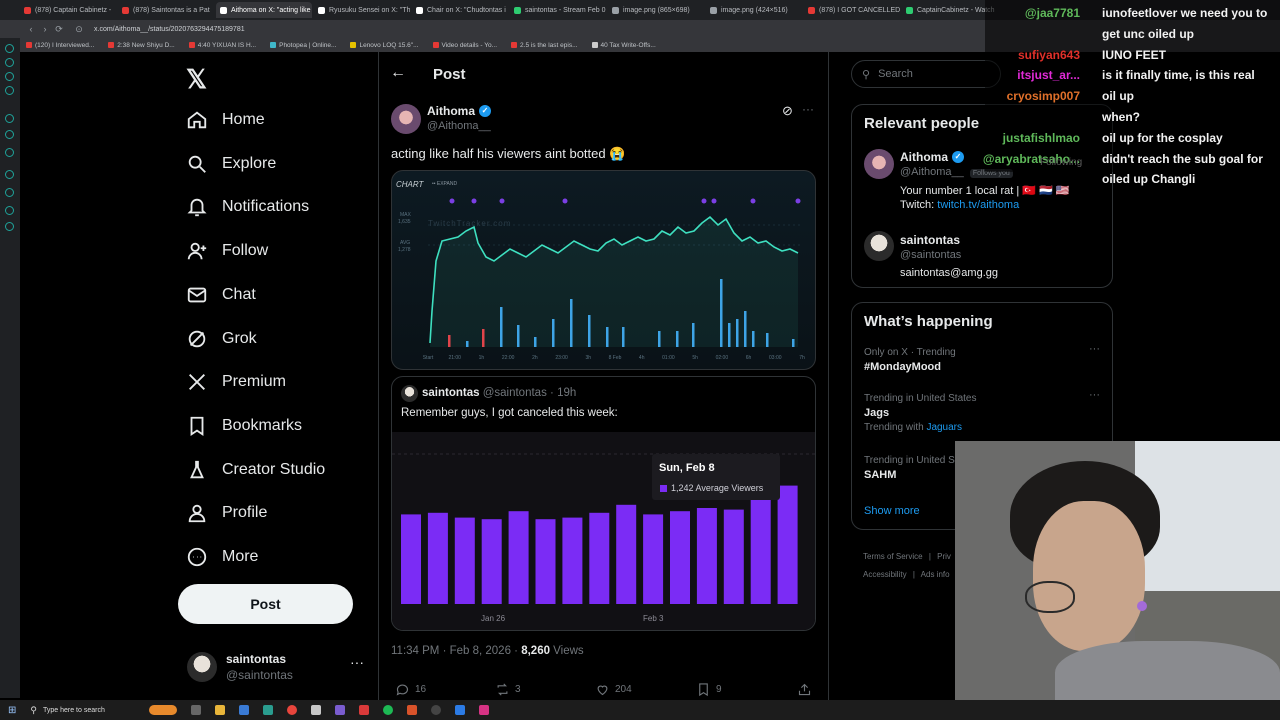  I want to click on grok-icon: ⊘, so click(787, 111).